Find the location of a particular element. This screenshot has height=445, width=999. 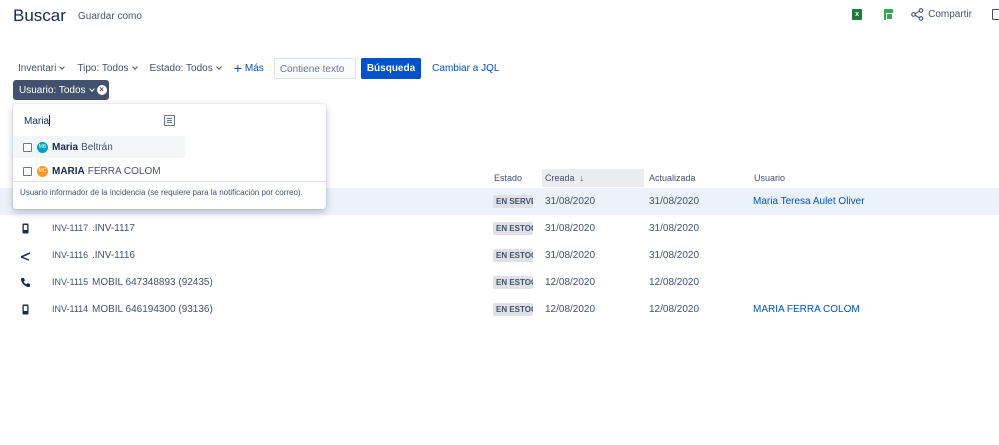

column-estado: Estado is located at coordinates (506, 178).